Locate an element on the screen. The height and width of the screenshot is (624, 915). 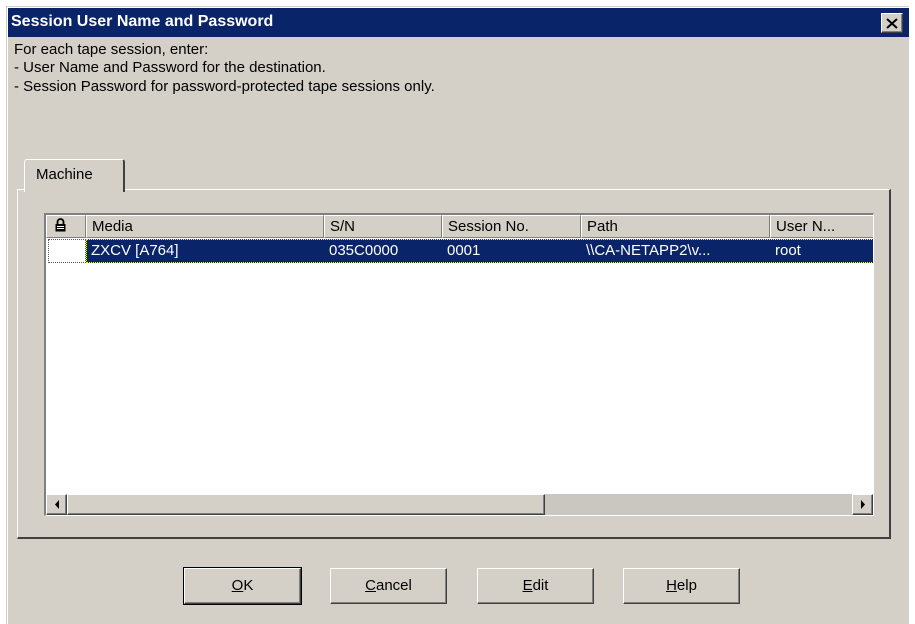
window-title: Session User Name and Password is located at coordinates (142, 21).